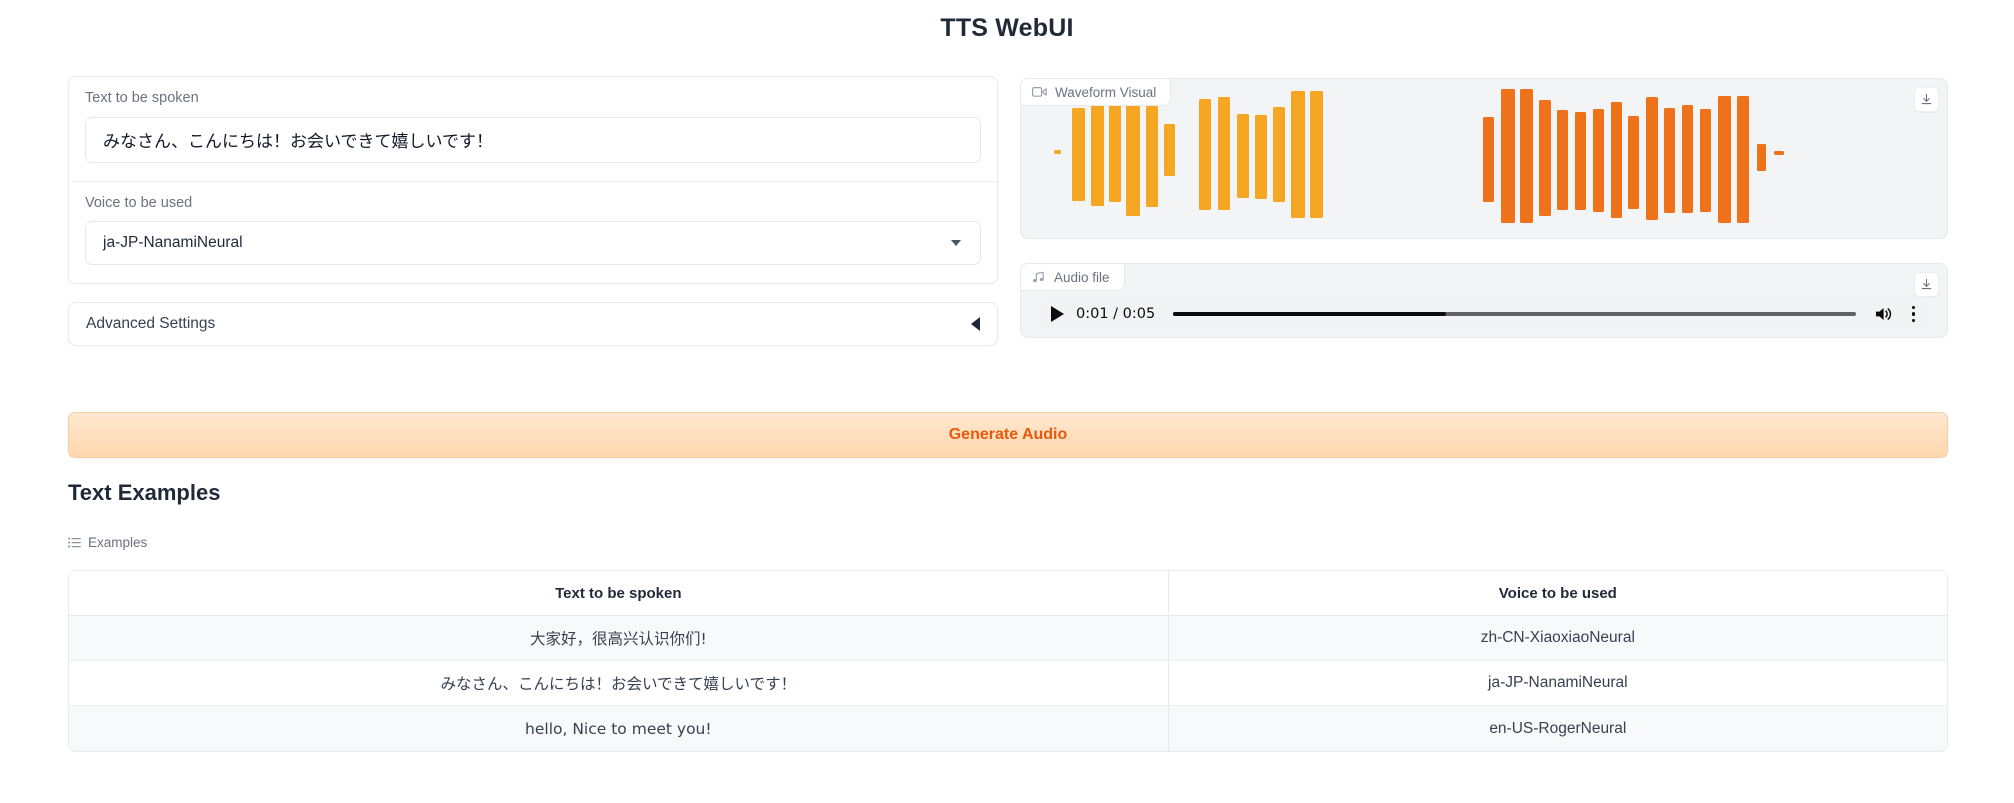 This screenshot has height=803, width=2014. Describe the element at coordinates (173, 242) in the screenshot. I see `voice-select-value: ja-JP-NanamiNeural` at that location.